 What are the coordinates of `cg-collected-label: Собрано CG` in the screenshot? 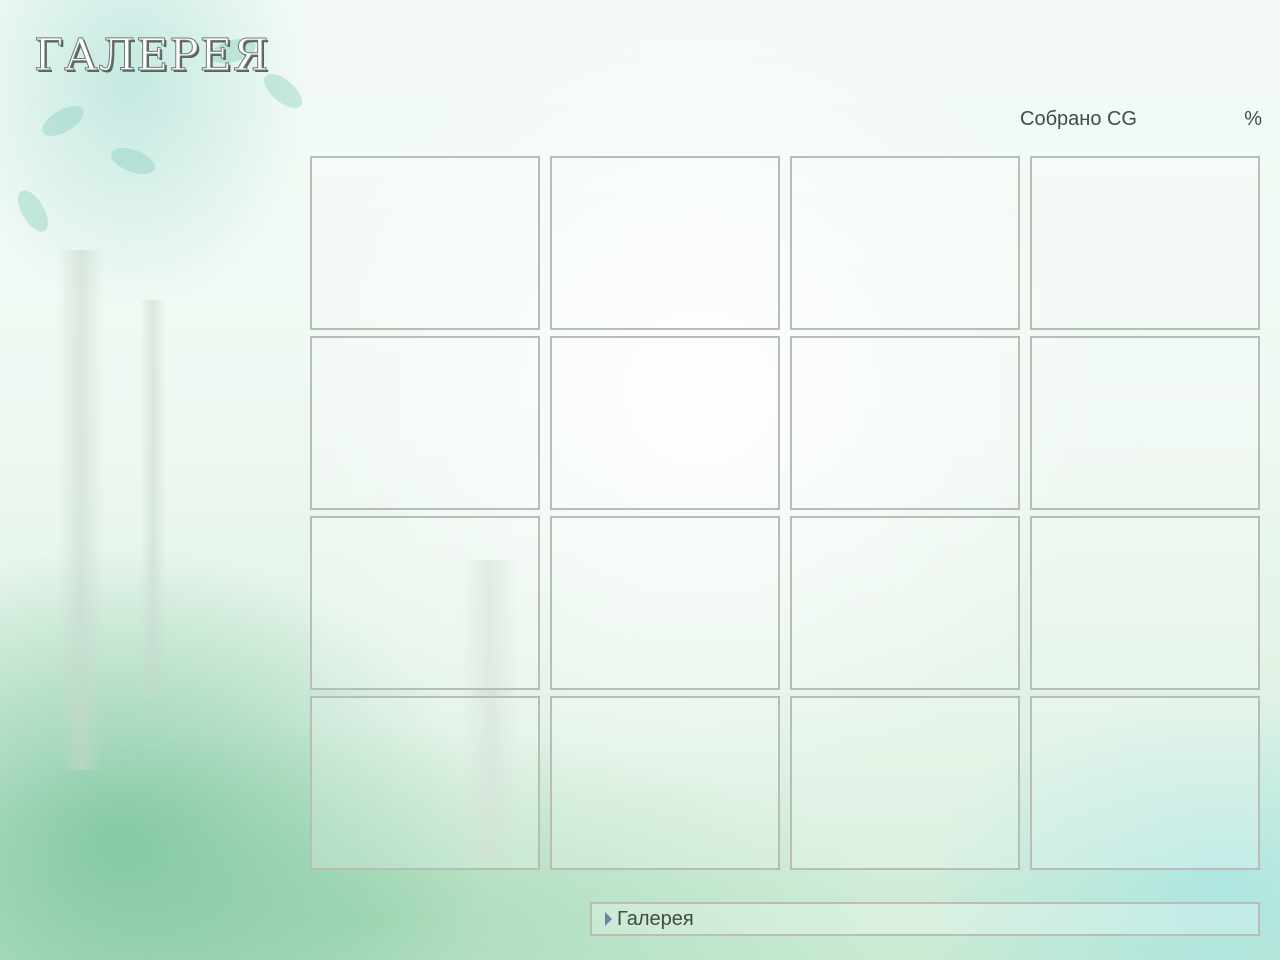 It's located at (1078, 119).